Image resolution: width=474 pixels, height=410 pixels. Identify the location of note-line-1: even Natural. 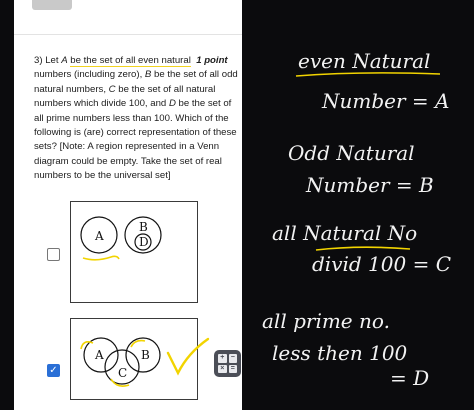
(364, 61).